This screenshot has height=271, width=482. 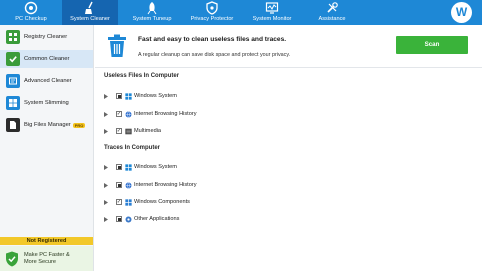 I want to click on header-divider, so click(x=288, y=67).